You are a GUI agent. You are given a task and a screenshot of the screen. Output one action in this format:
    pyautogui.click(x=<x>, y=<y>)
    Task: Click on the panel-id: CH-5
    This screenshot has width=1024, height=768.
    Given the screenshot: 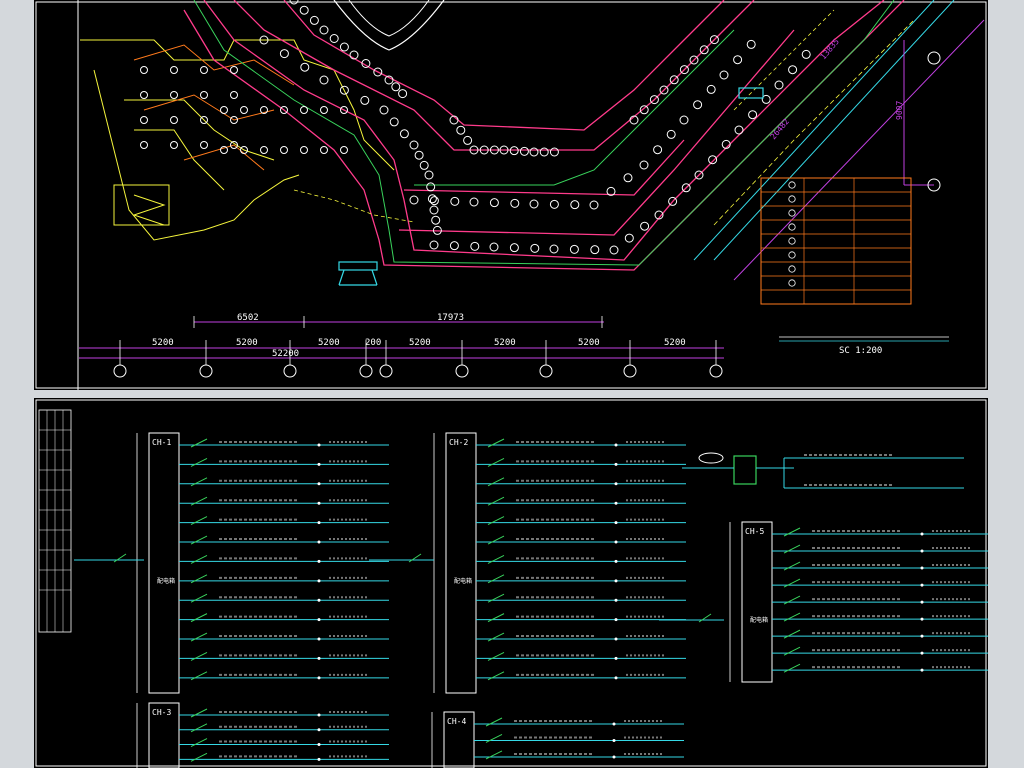 What is the action you would take?
    pyautogui.click(x=754, y=531)
    